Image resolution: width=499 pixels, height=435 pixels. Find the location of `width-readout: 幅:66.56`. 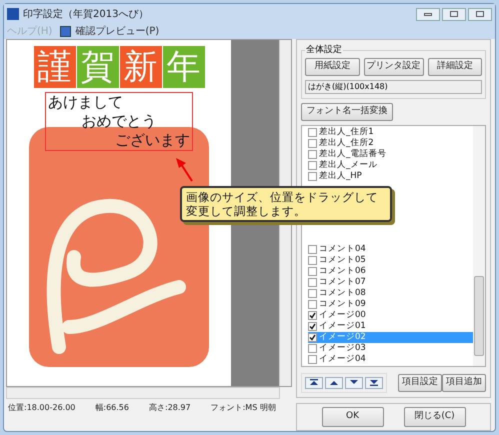

width-readout: 幅:66.56 is located at coordinates (112, 408).